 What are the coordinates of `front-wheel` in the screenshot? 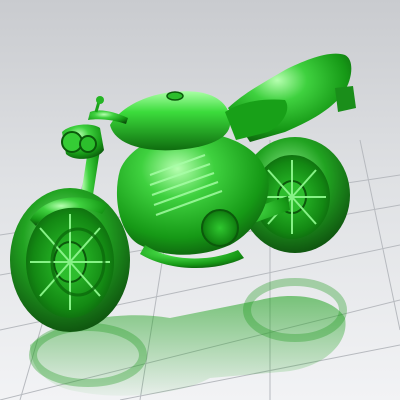 It's located at (70, 260).